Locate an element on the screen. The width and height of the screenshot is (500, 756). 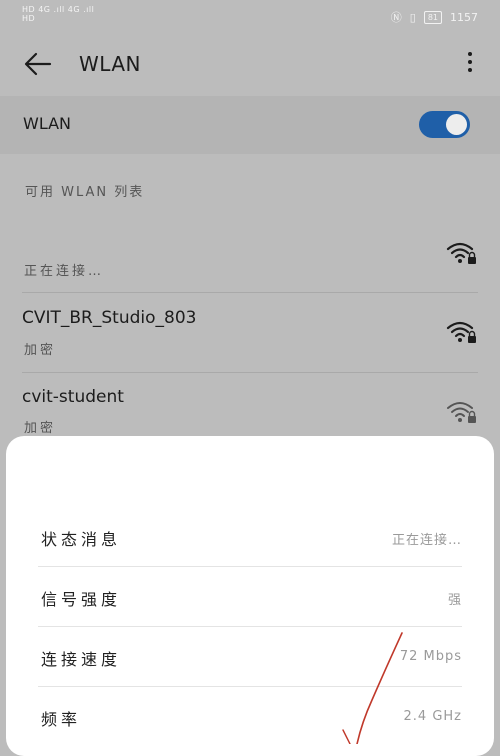
signal-line-2: HD is located at coordinates (29, 18).